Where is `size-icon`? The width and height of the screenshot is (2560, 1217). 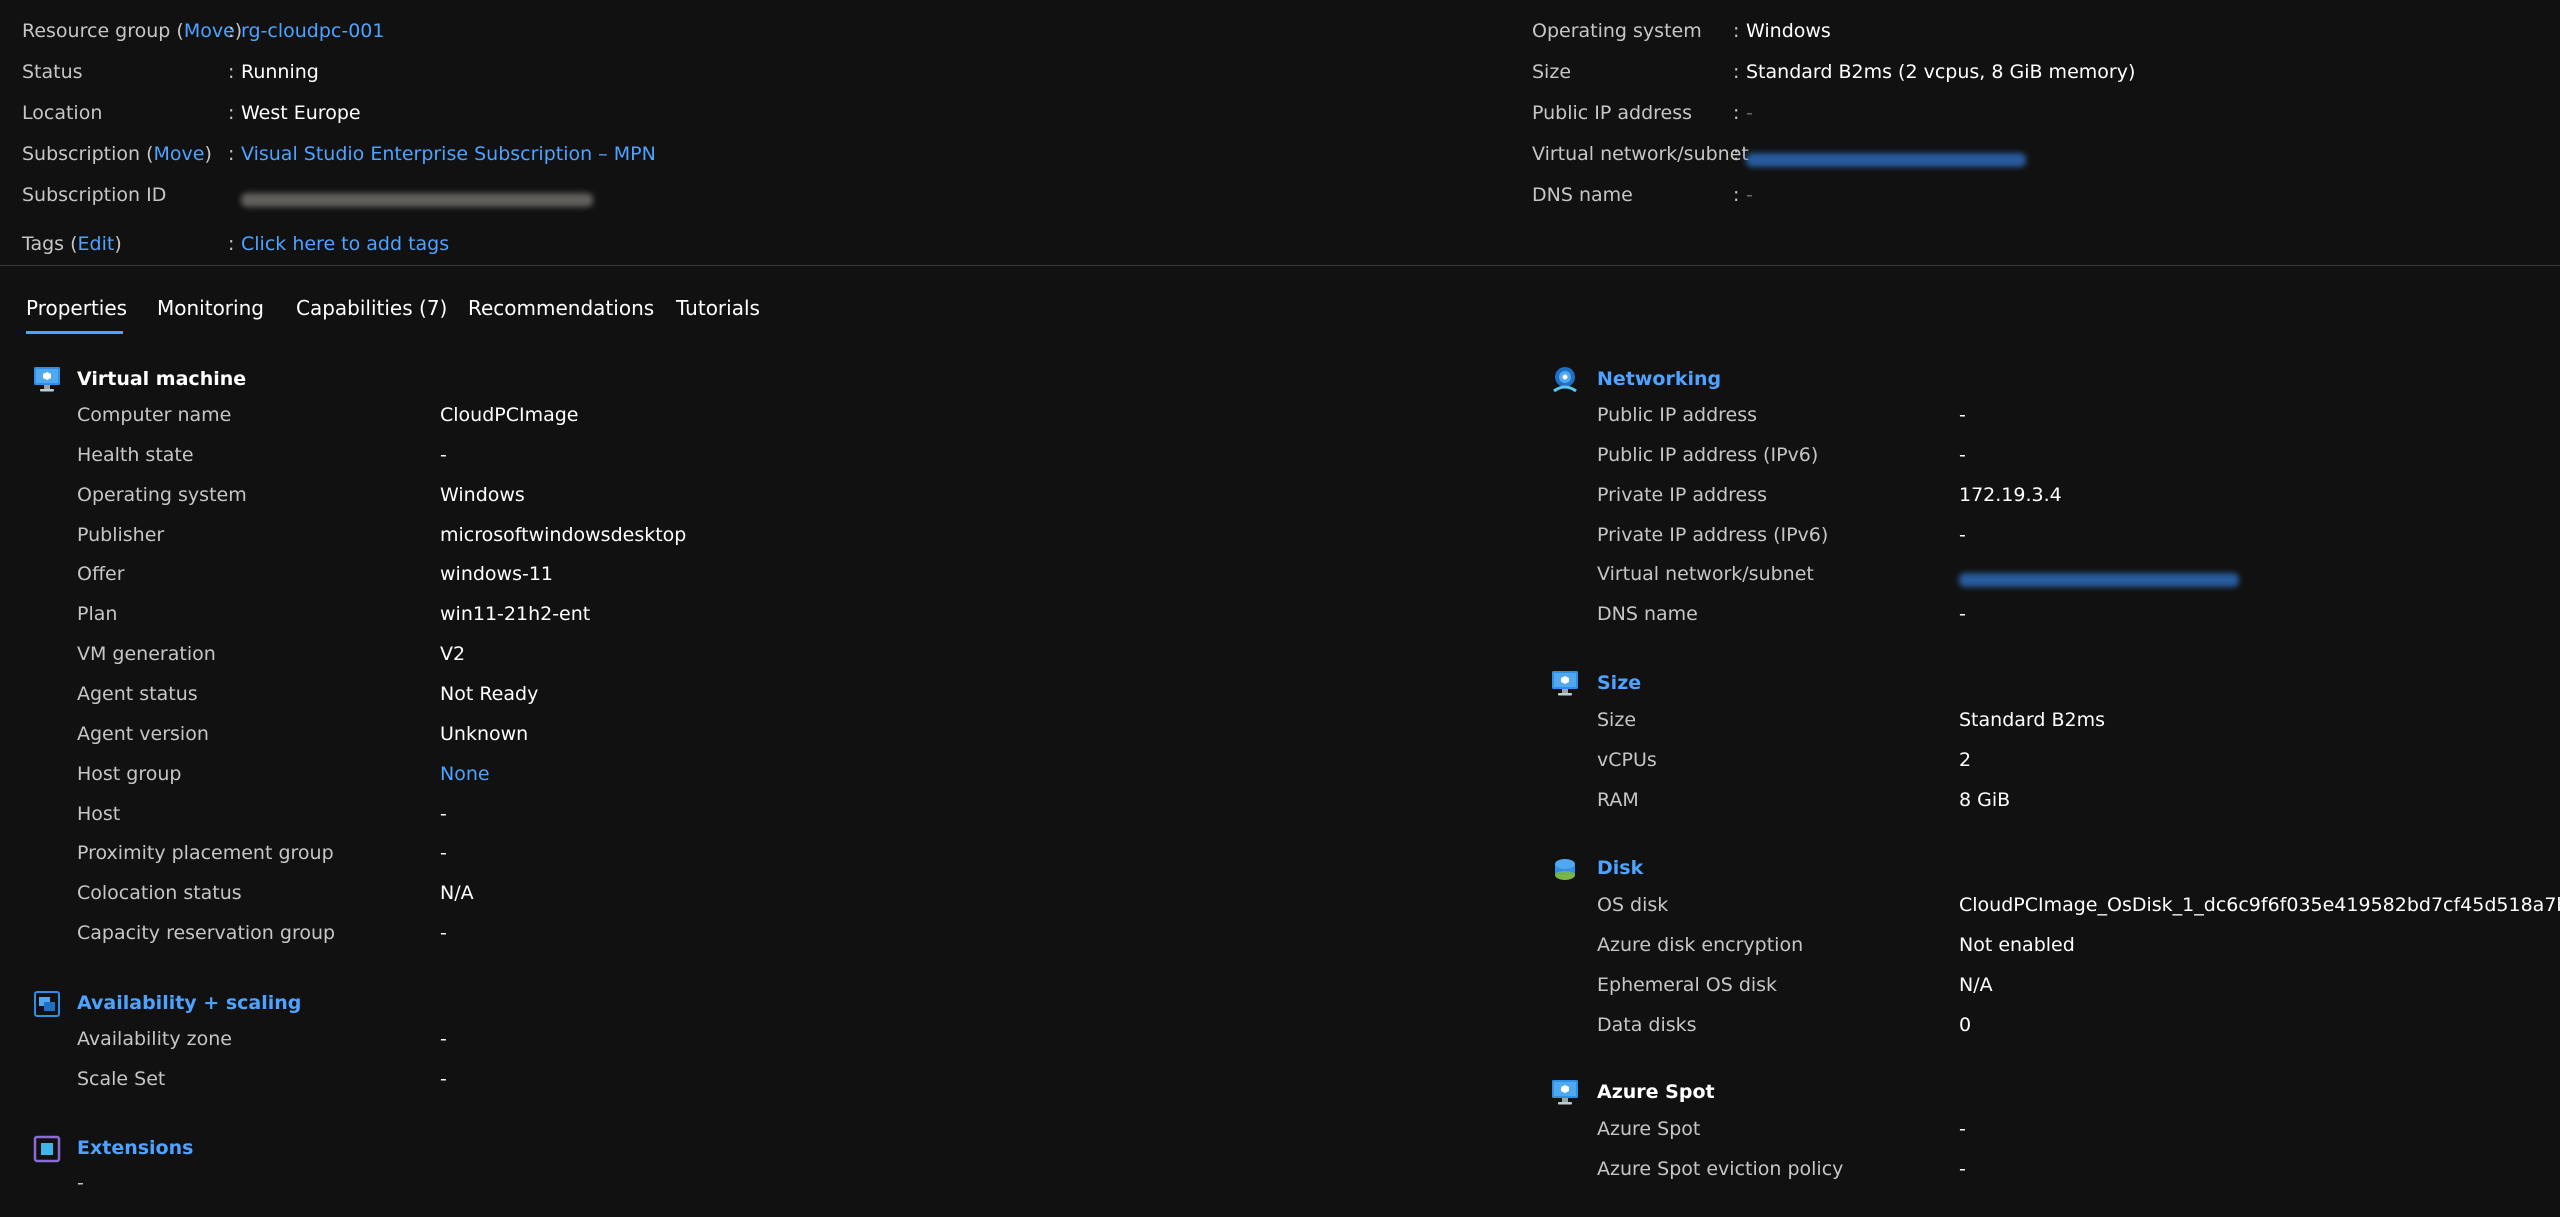 size-icon is located at coordinates (1565, 683).